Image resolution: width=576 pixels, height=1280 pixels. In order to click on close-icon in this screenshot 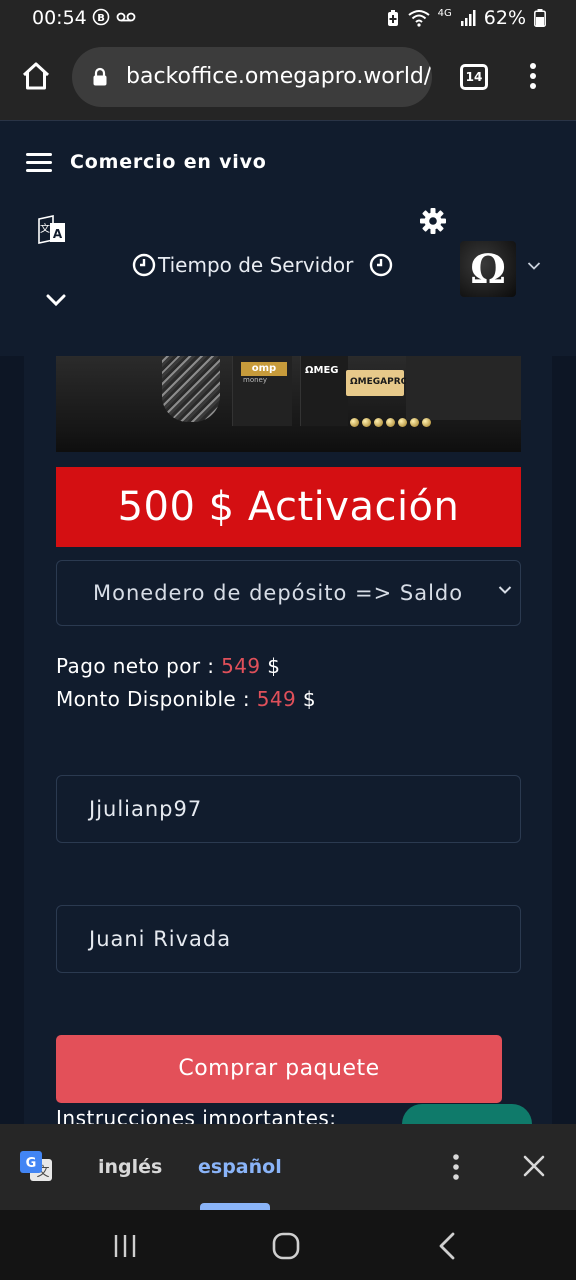, I will do `click(534, 1166)`.